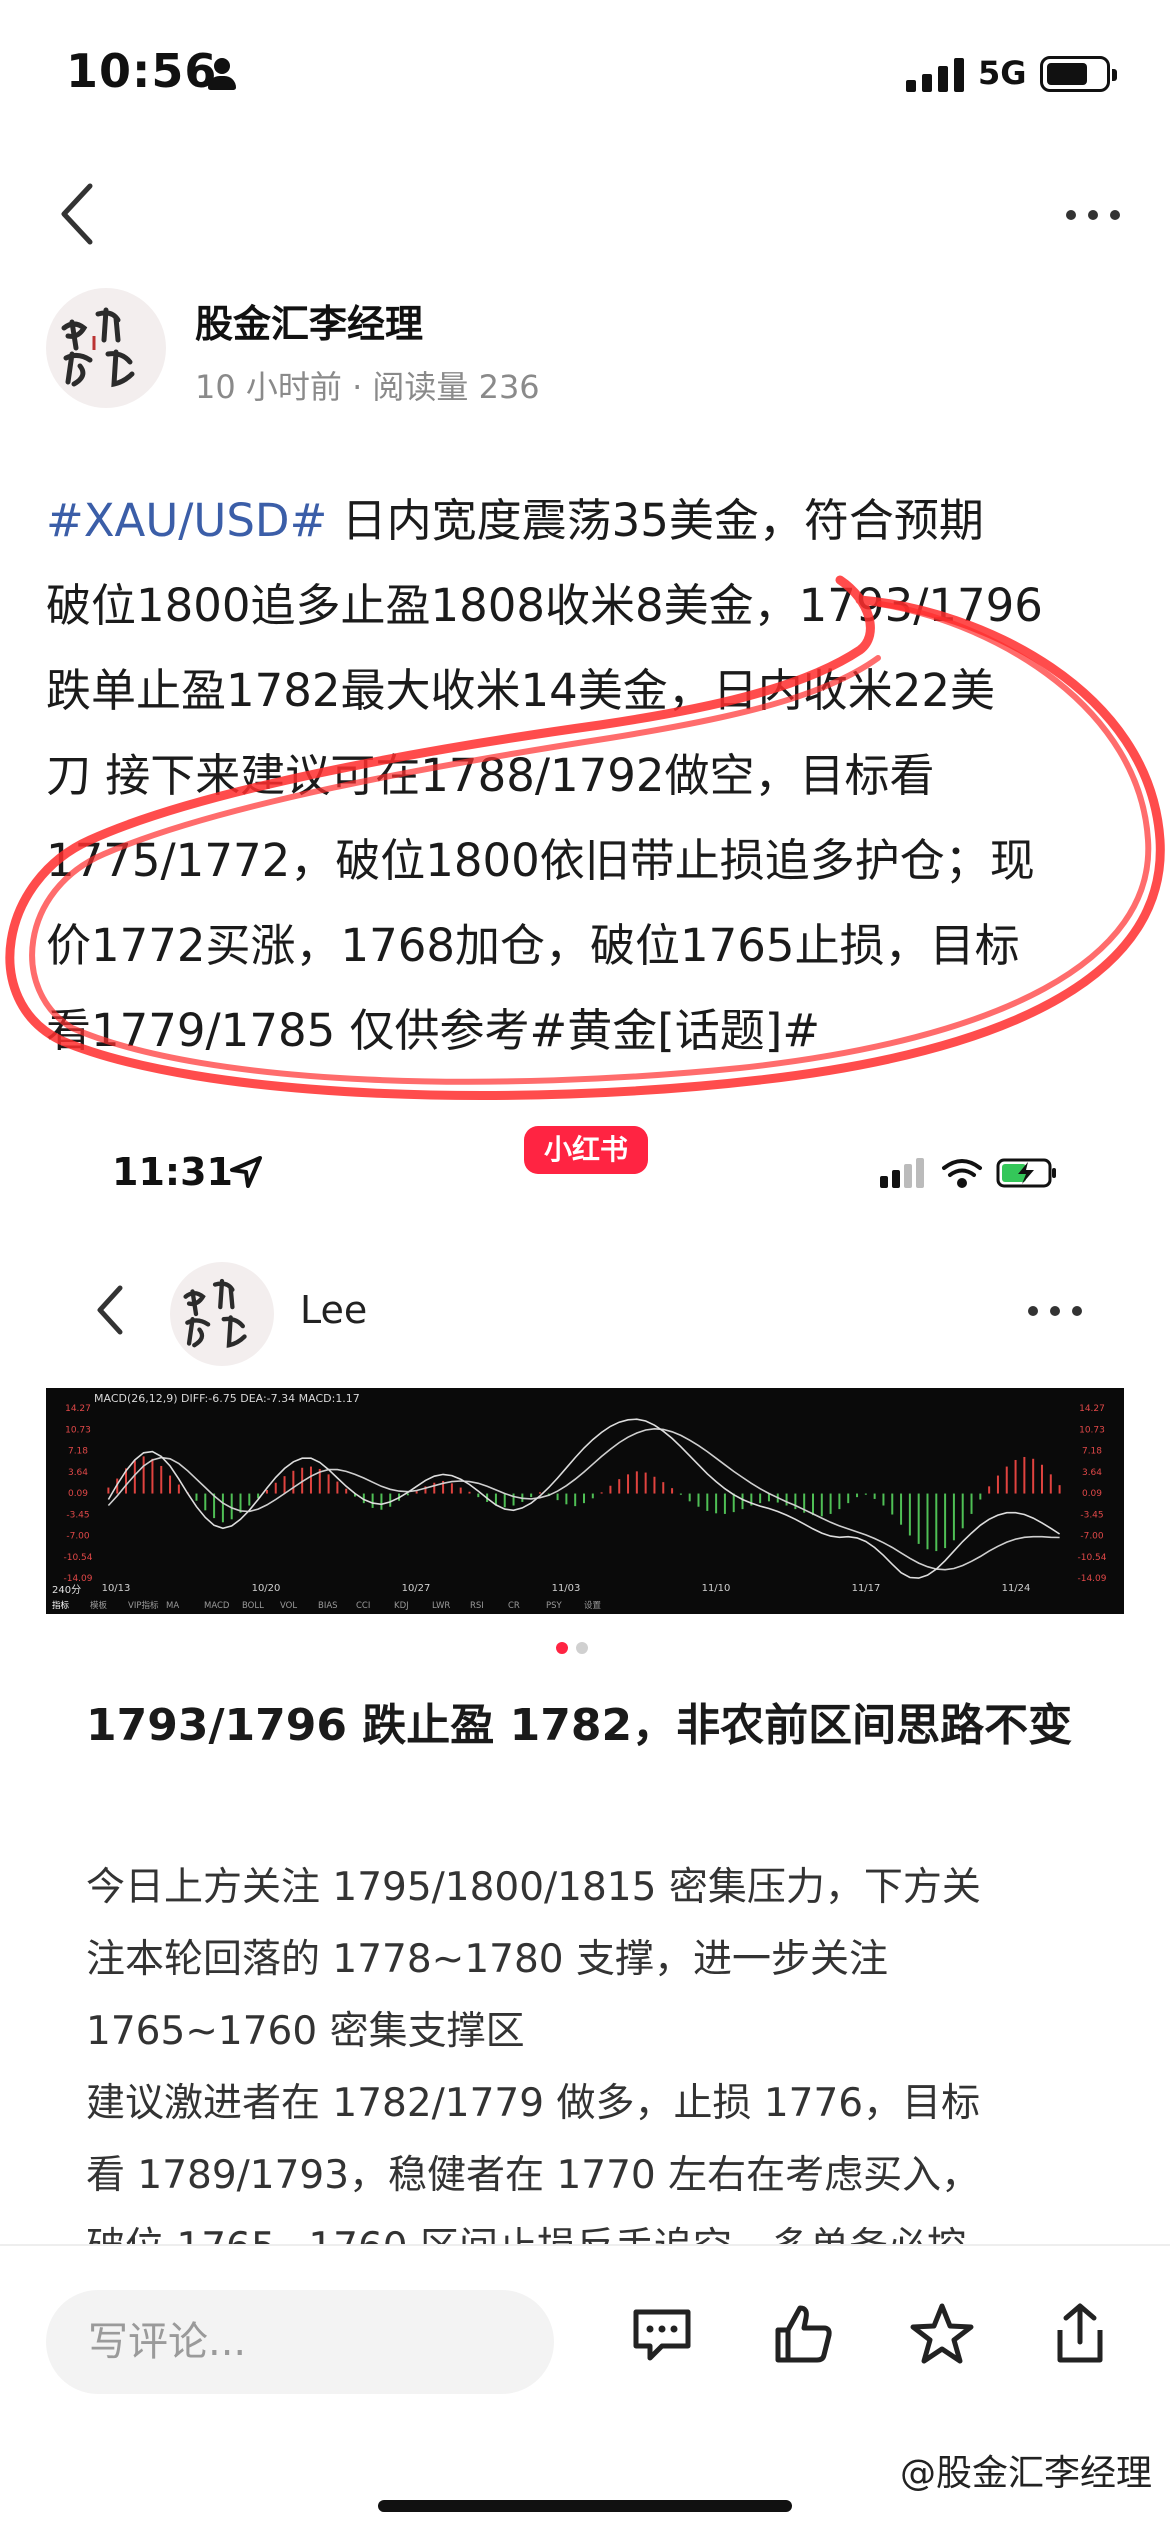 This screenshot has height=2532, width=1170. I want to click on embedded-avatar, so click(222, 1314).